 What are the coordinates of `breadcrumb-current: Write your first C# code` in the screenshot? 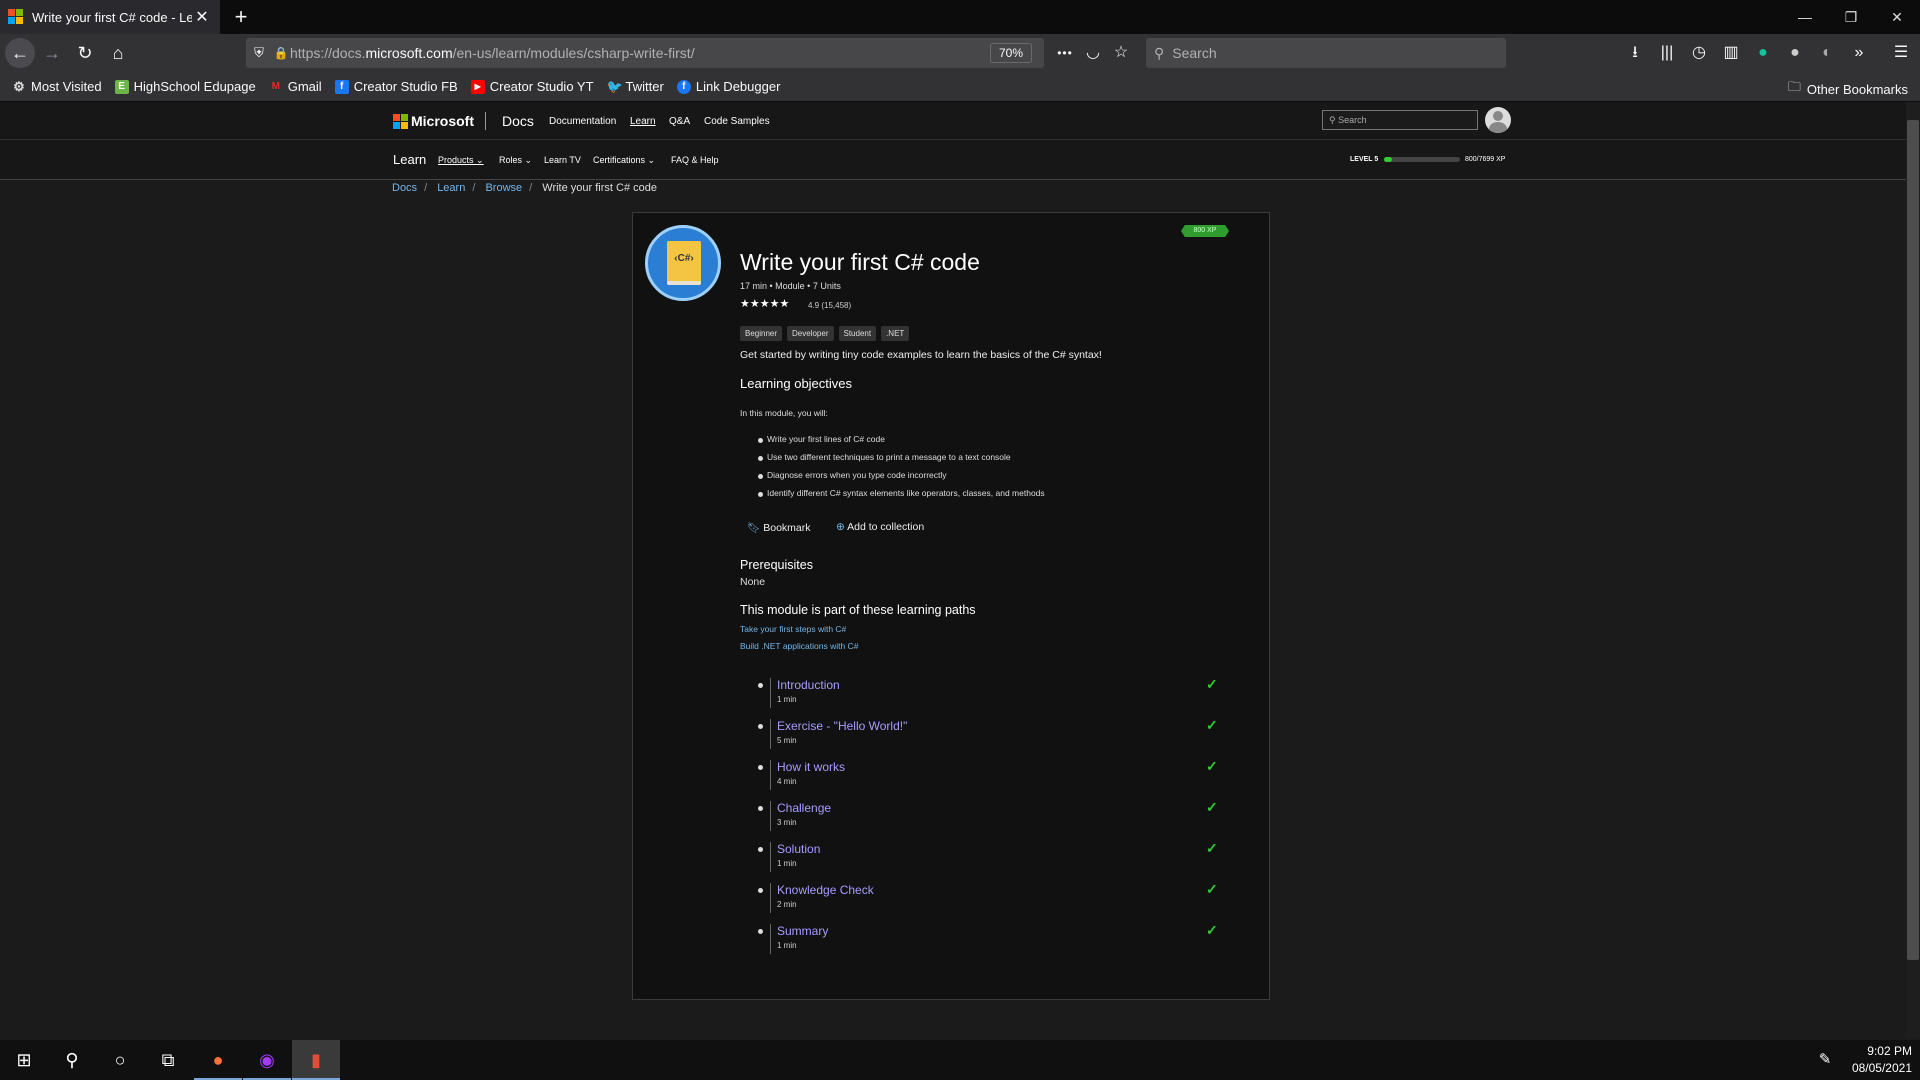 It's located at (599, 188).